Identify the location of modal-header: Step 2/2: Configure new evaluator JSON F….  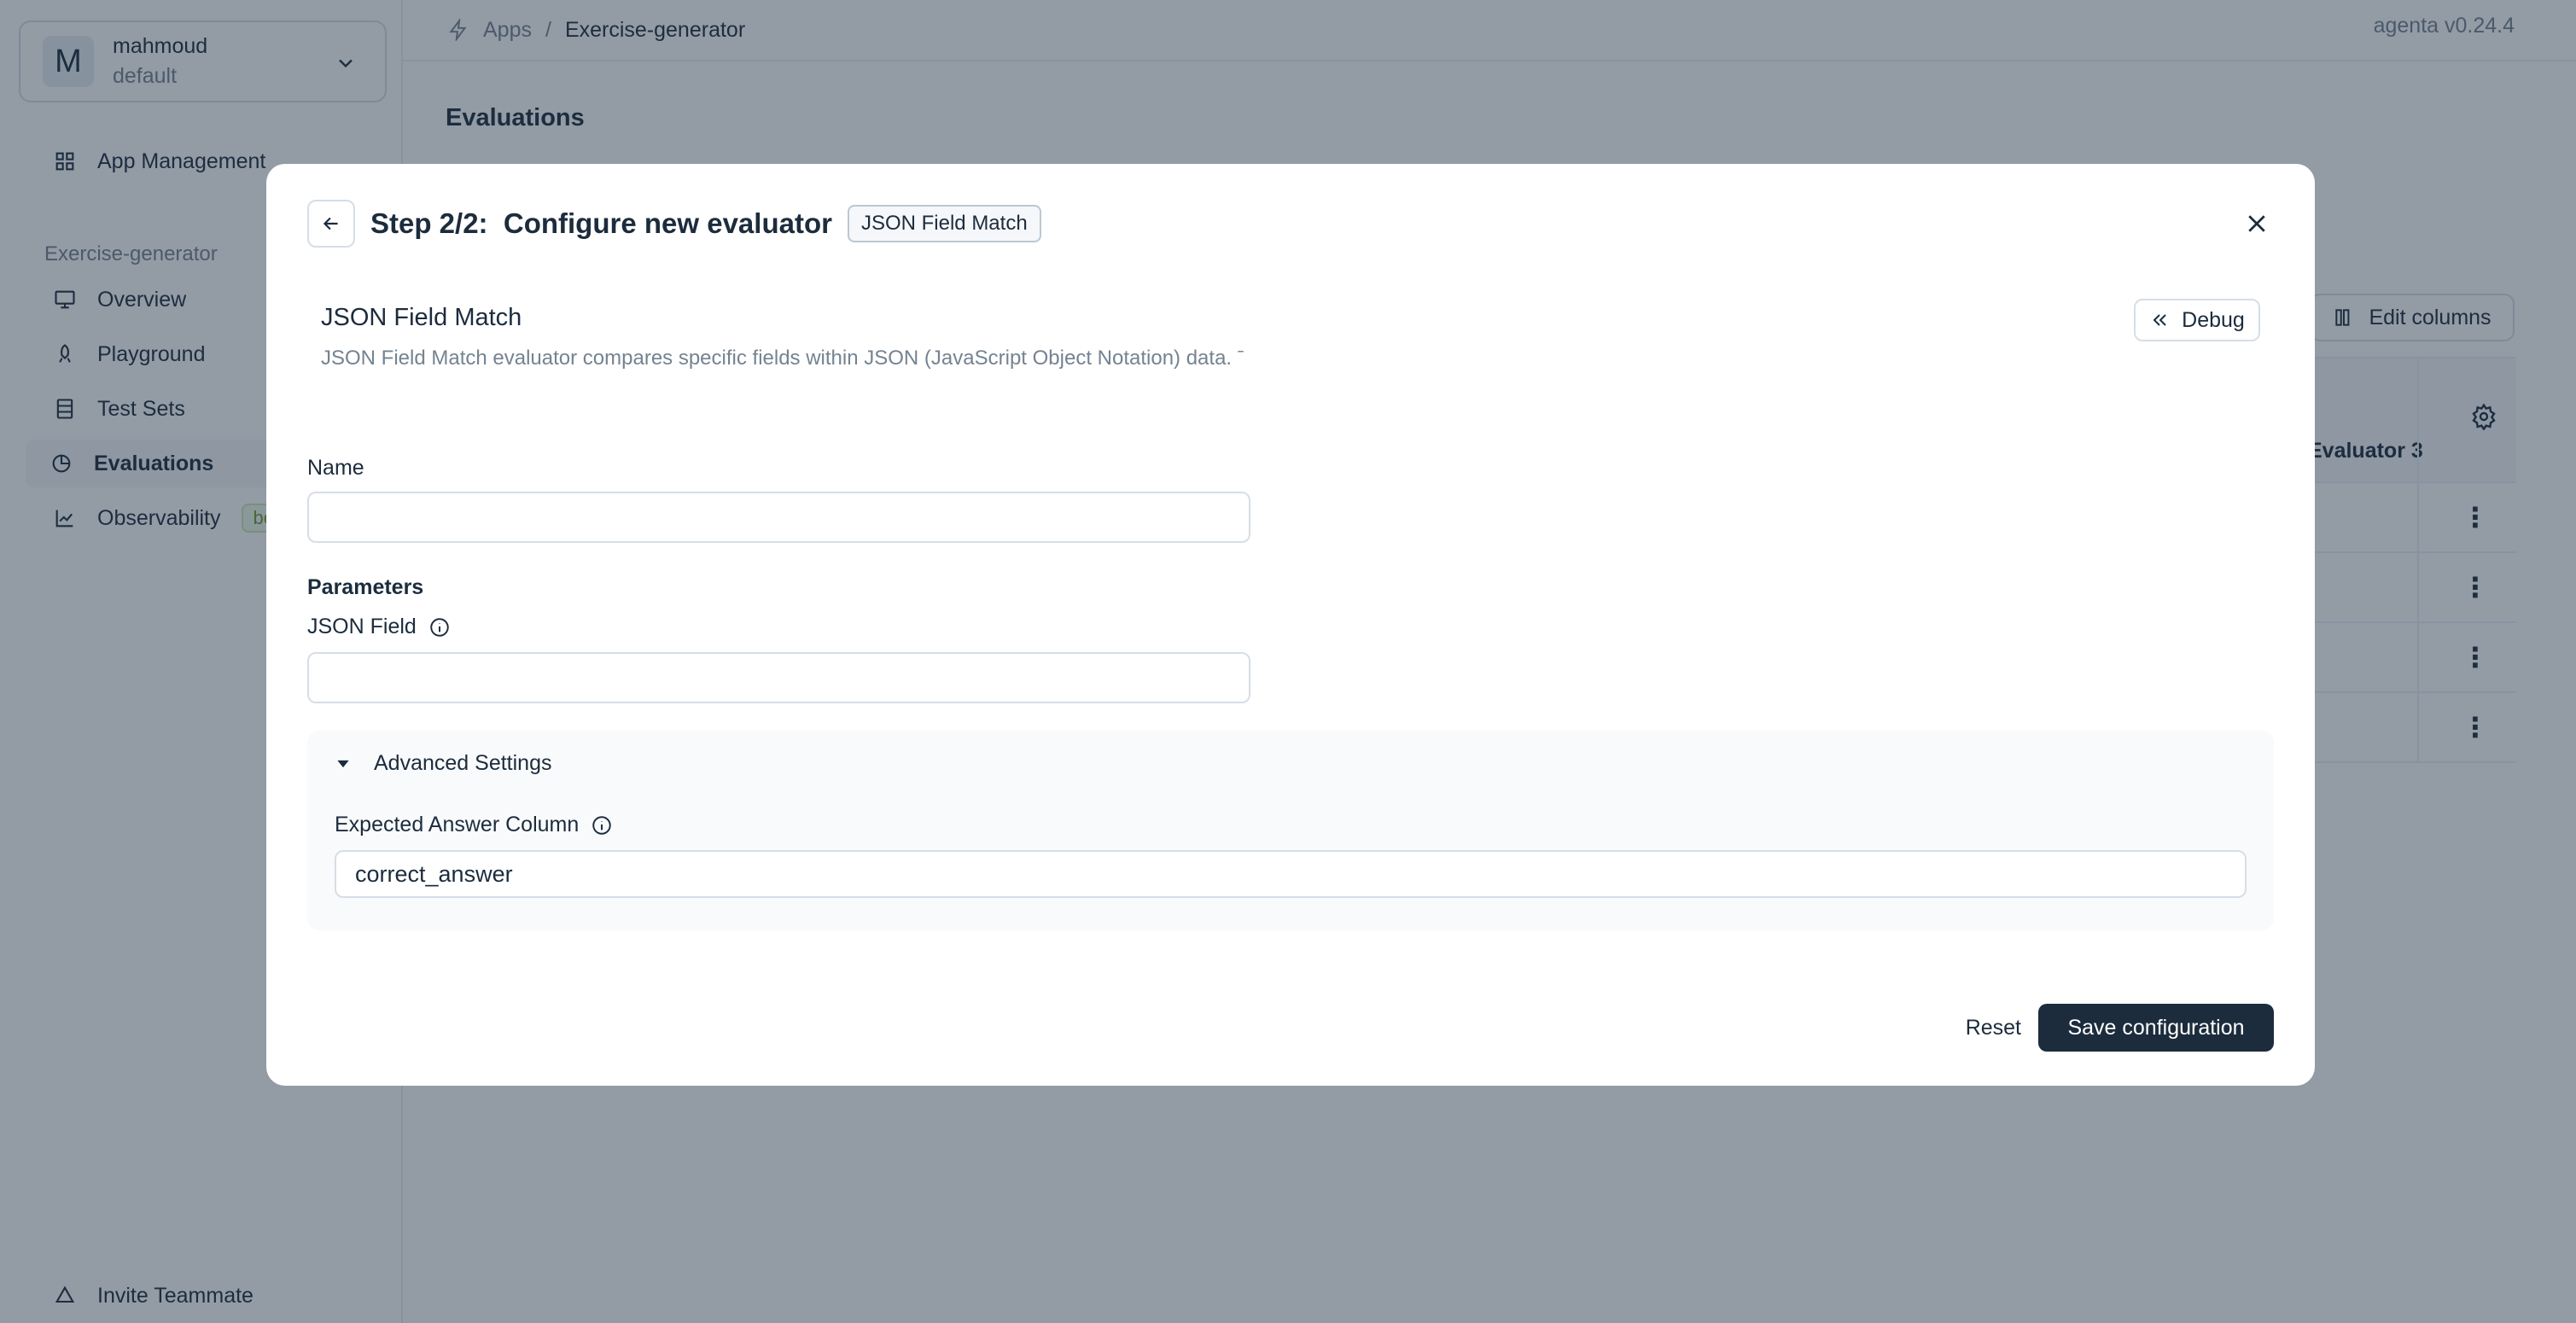
(1290, 223).